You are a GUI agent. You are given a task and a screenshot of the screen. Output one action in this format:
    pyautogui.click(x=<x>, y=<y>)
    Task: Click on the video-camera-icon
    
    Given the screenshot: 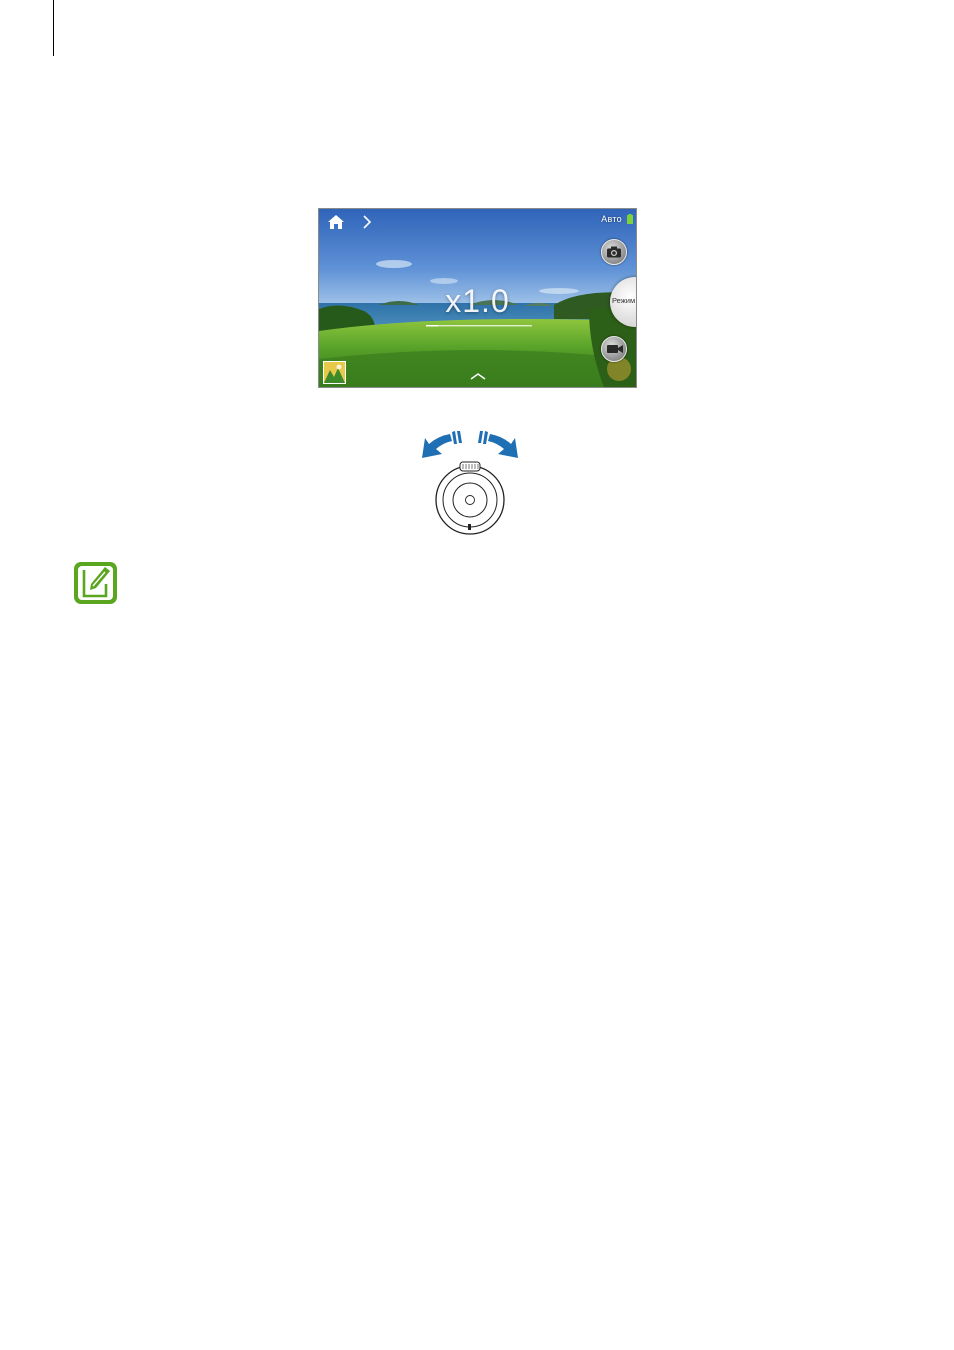 What is the action you would take?
    pyautogui.click(x=615, y=349)
    